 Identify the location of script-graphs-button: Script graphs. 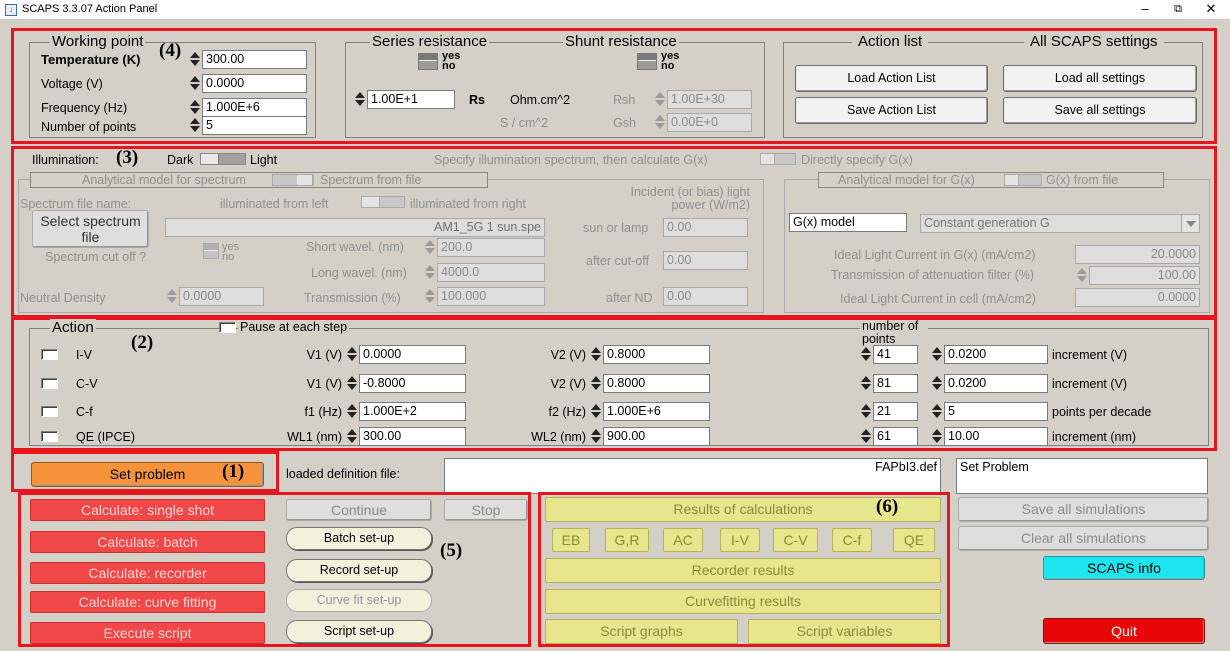
(641, 631).